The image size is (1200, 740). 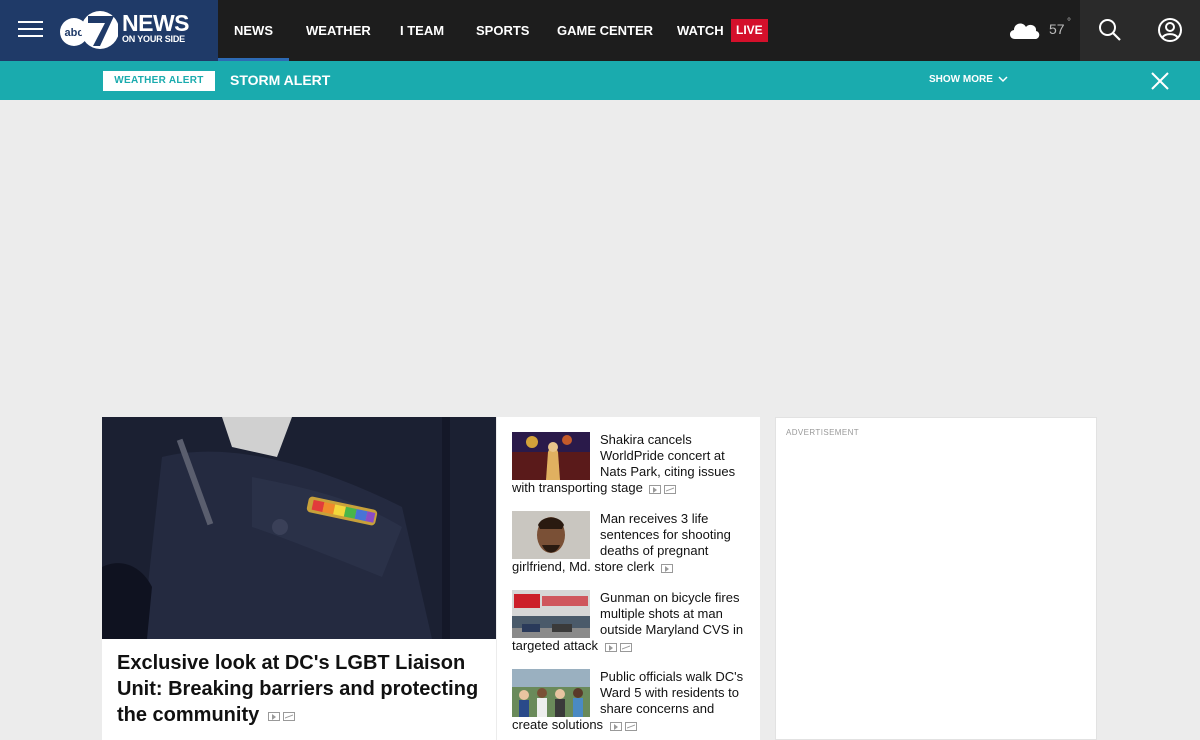 What do you see at coordinates (153, 39) in the screenshot?
I see `logo-tagline: ON YOUR SIDE` at bounding box center [153, 39].